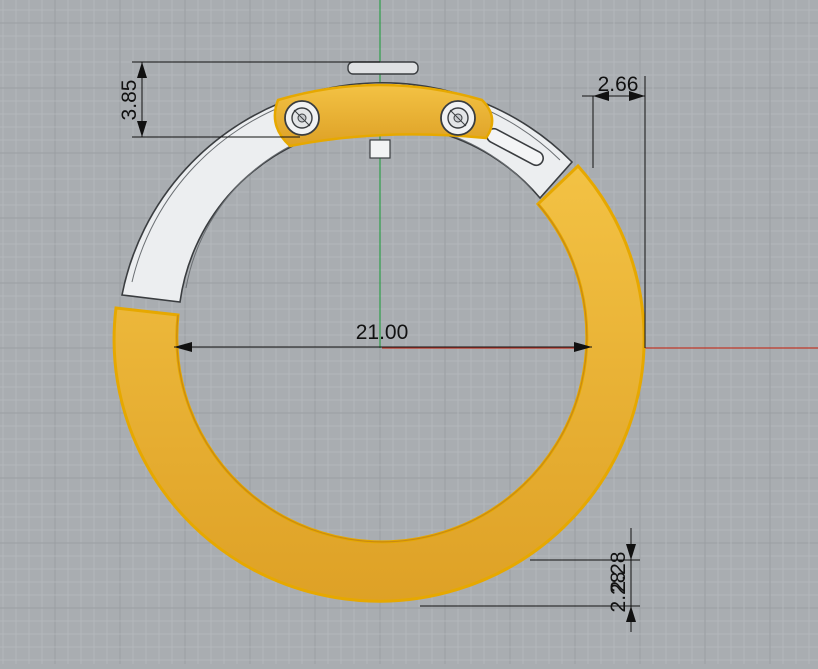  Describe the element at coordinates (129, 100) in the screenshot. I see `dimension-top-height-label: 3.85` at that location.